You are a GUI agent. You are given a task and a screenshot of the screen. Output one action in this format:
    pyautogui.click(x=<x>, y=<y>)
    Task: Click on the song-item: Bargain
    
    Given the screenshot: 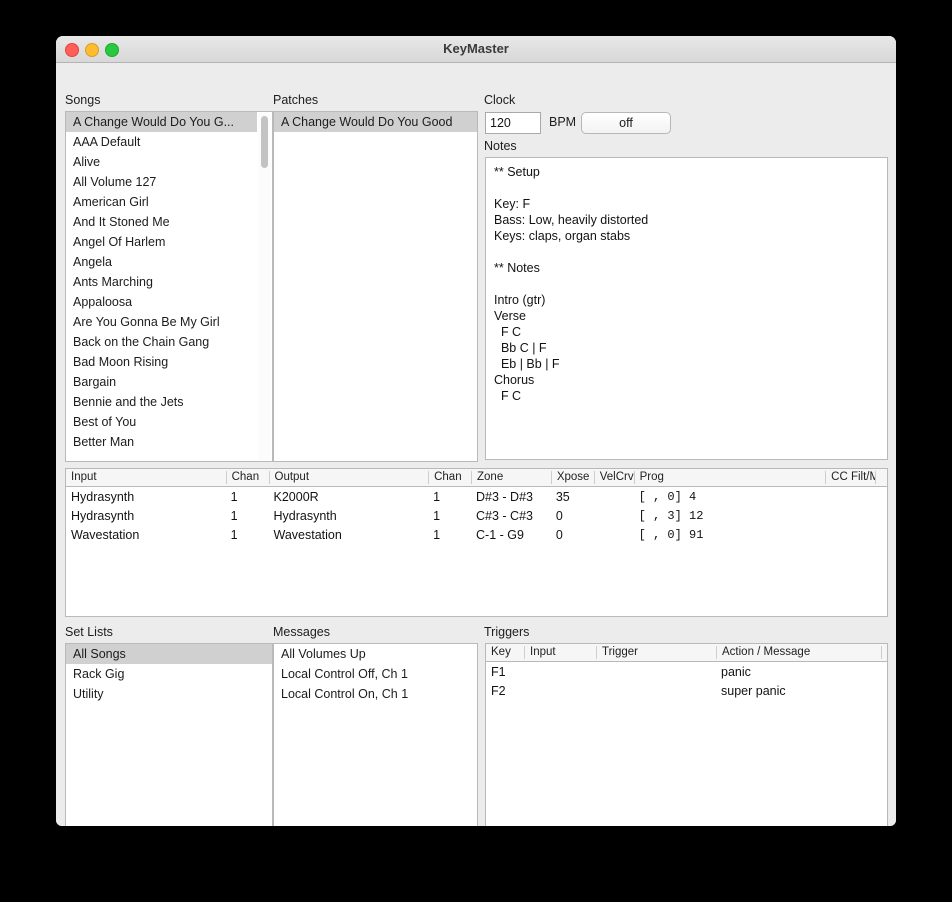 What is the action you would take?
    pyautogui.click(x=161, y=382)
    